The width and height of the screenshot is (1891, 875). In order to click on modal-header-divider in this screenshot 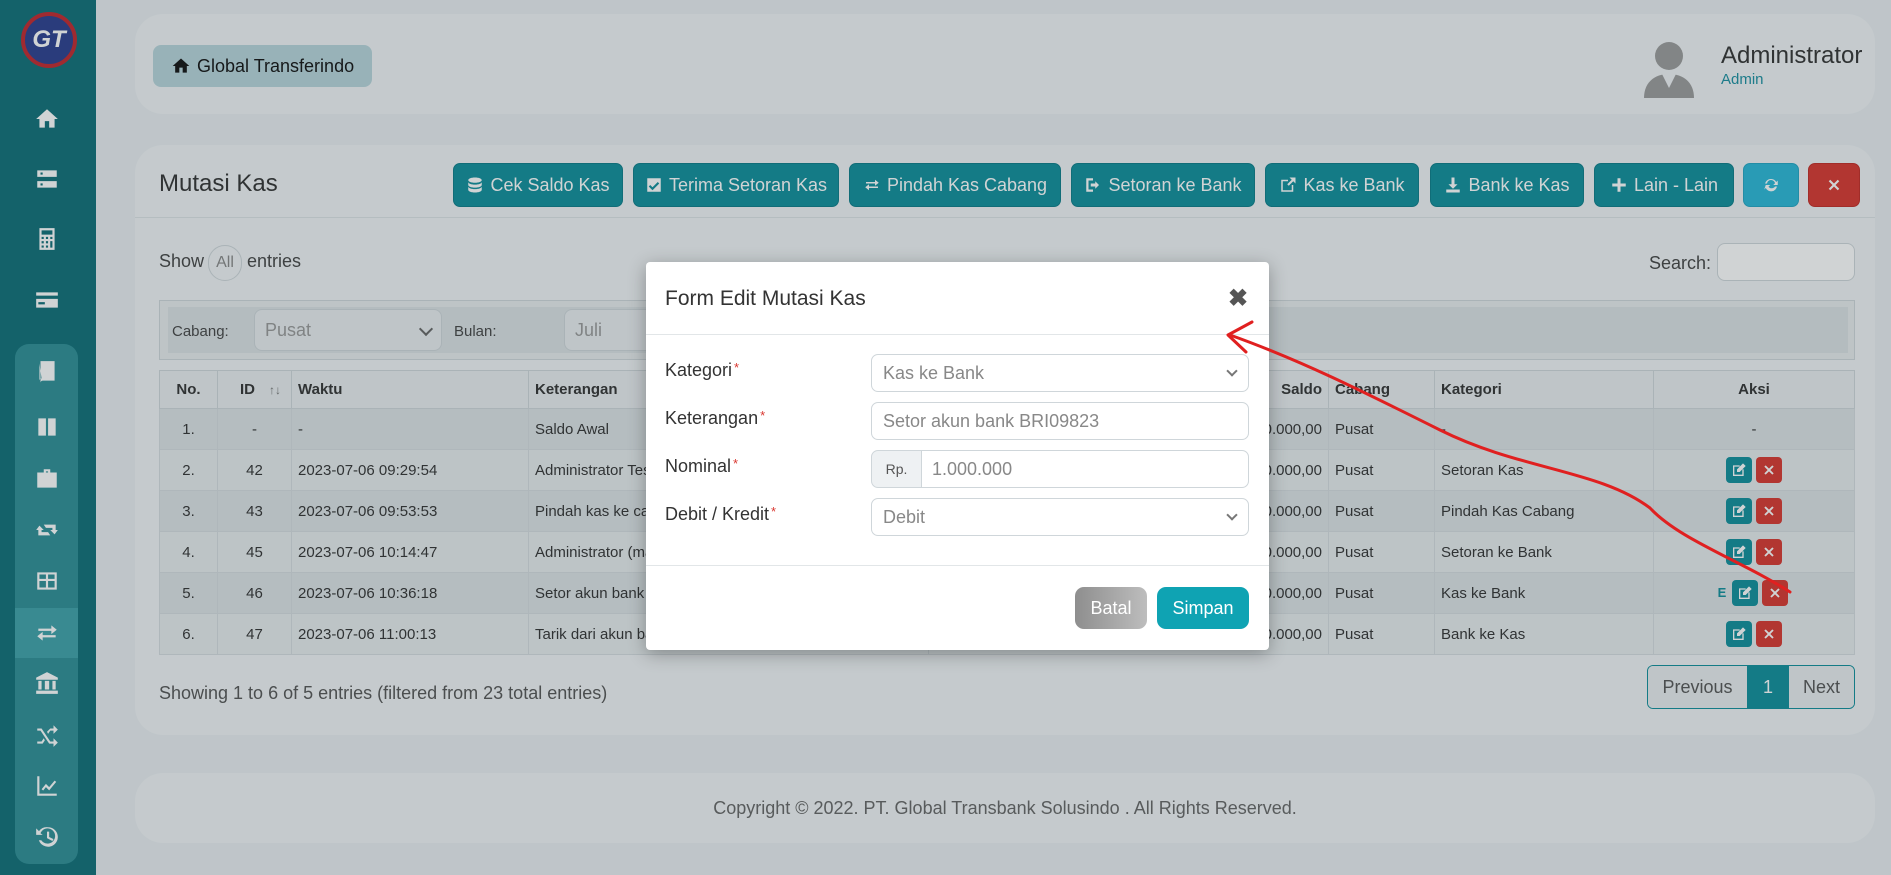, I will do `click(957, 334)`.